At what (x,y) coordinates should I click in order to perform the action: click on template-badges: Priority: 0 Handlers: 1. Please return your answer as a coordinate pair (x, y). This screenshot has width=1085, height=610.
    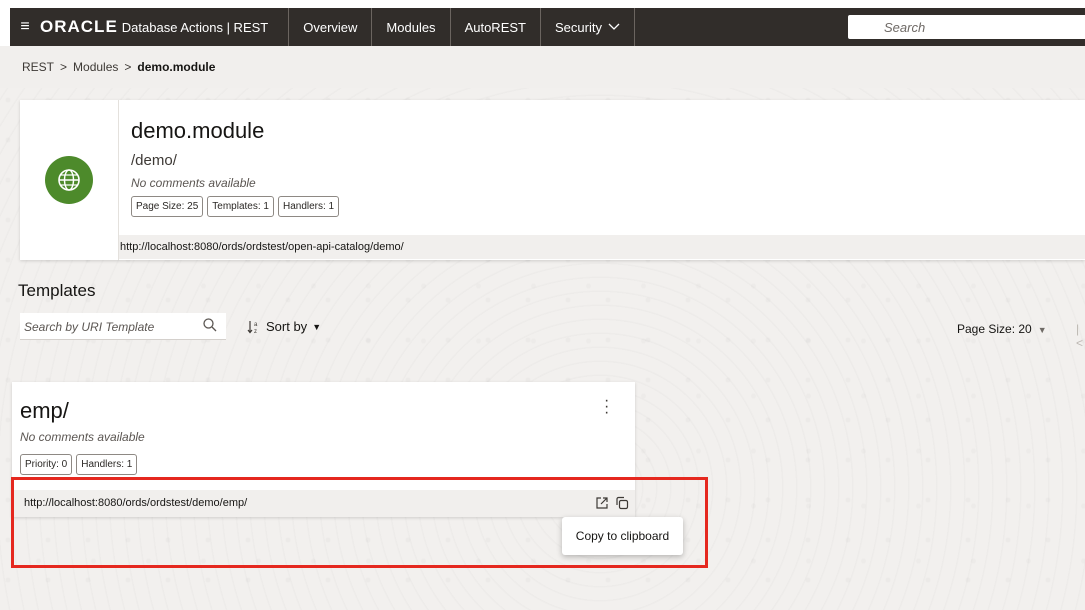
    Looking at the image, I should click on (79, 464).